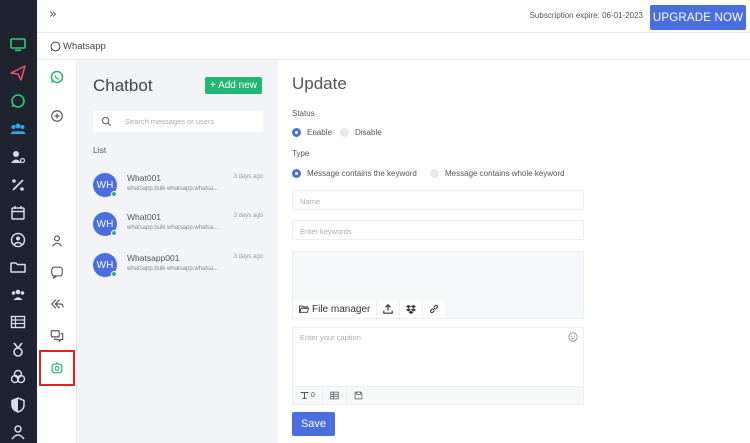  Describe the element at coordinates (18, 377) in the screenshot. I see `bitcoin-icon` at that location.